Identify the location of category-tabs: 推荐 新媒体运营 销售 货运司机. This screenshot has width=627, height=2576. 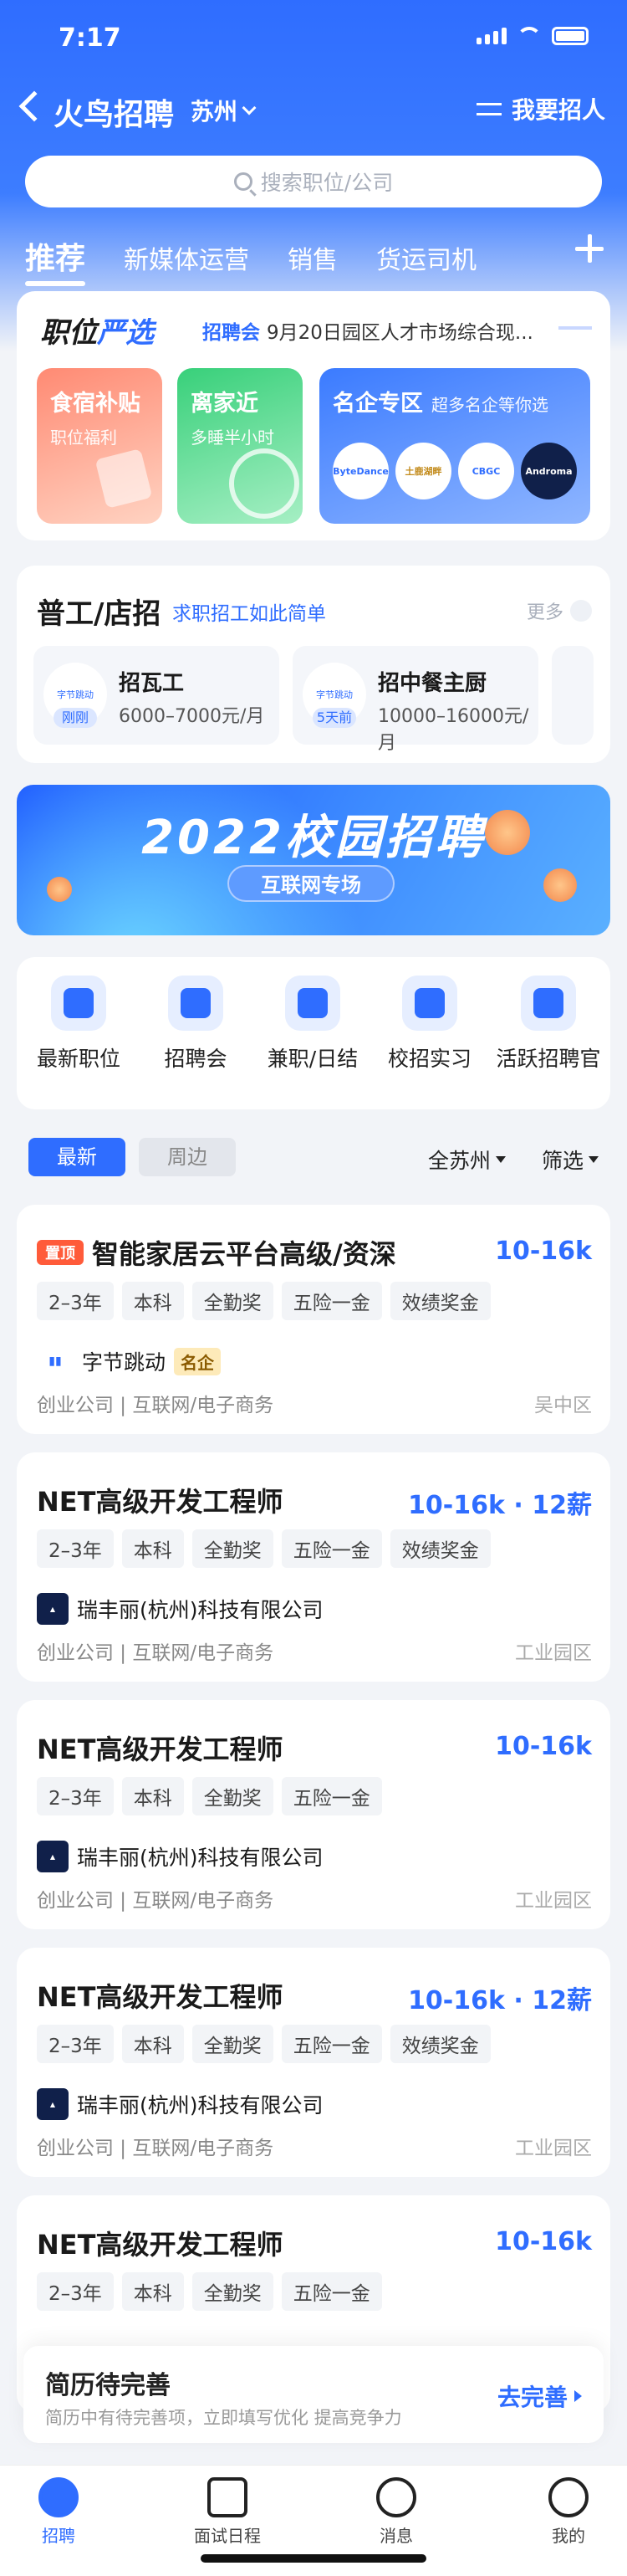
(251, 260).